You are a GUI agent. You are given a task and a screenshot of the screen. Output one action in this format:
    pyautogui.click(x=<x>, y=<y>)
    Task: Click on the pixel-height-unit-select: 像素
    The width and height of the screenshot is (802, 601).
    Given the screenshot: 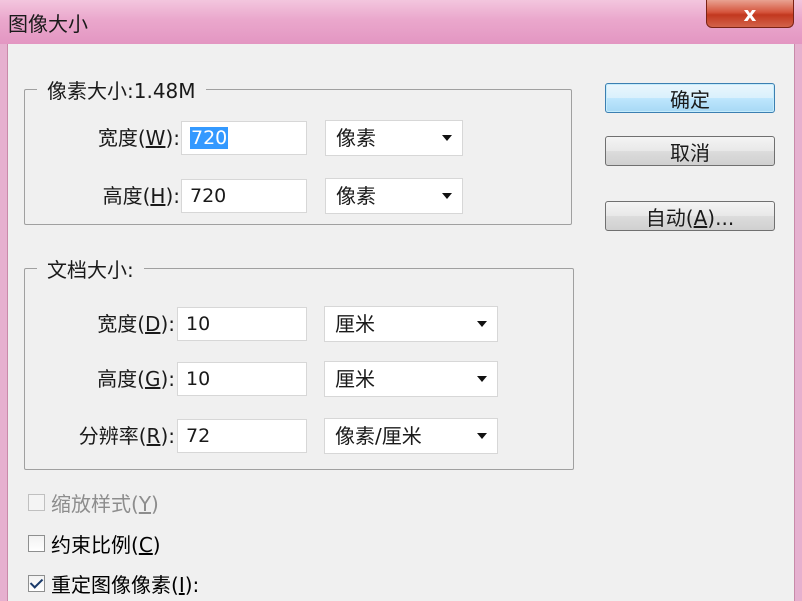 What is the action you would take?
    pyautogui.click(x=394, y=196)
    